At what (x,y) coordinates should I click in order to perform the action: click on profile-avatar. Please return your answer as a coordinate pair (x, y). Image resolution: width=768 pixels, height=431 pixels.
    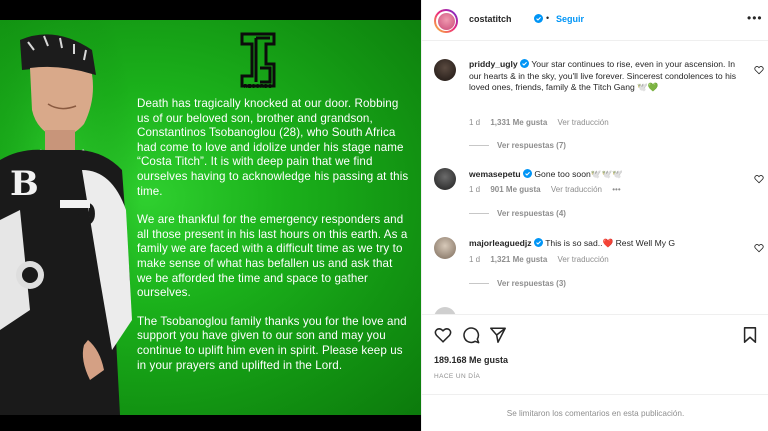
    Looking at the image, I should click on (446, 21).